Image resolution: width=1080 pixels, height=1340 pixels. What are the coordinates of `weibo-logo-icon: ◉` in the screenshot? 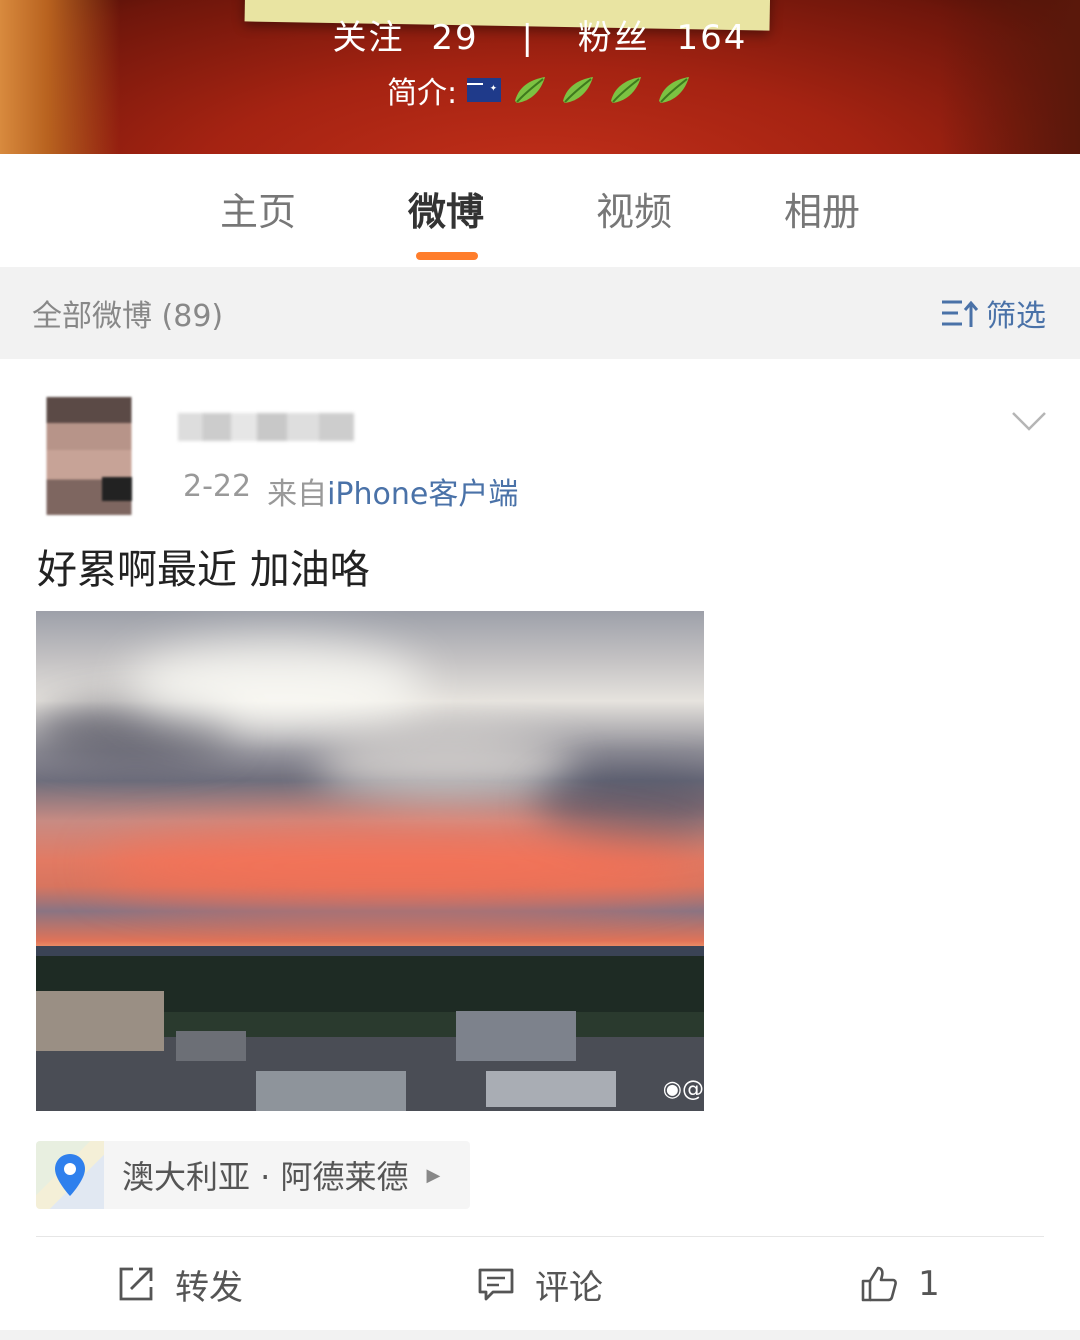 It's located at (672, 1089).